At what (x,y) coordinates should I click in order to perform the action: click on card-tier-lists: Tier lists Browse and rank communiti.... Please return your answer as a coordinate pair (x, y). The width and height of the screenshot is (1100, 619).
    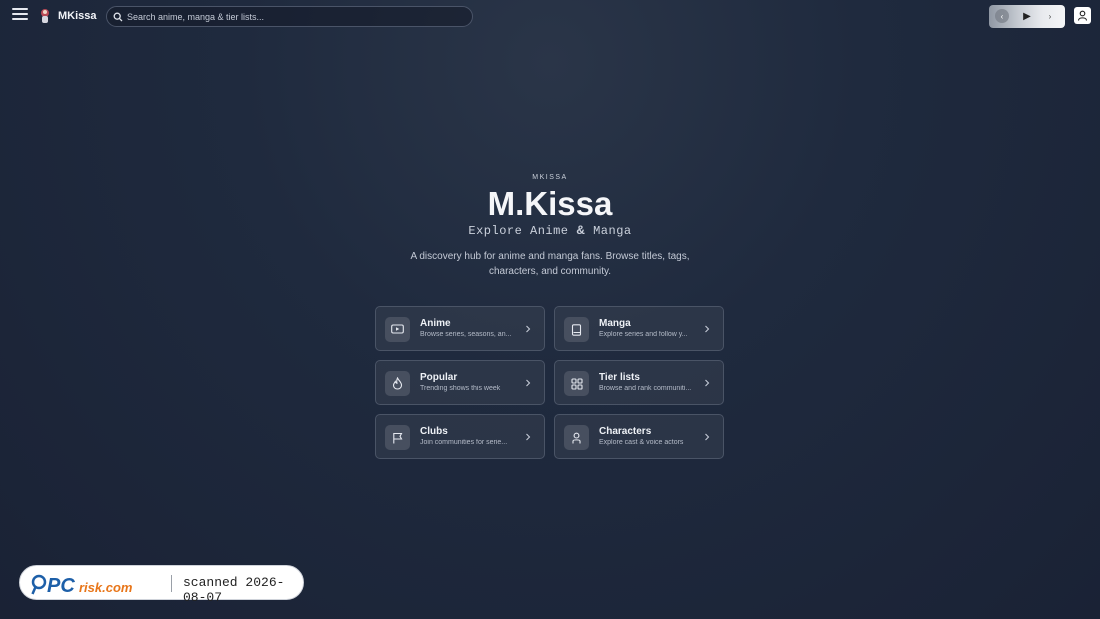
    Looking at the image, I should click on (639, 382).